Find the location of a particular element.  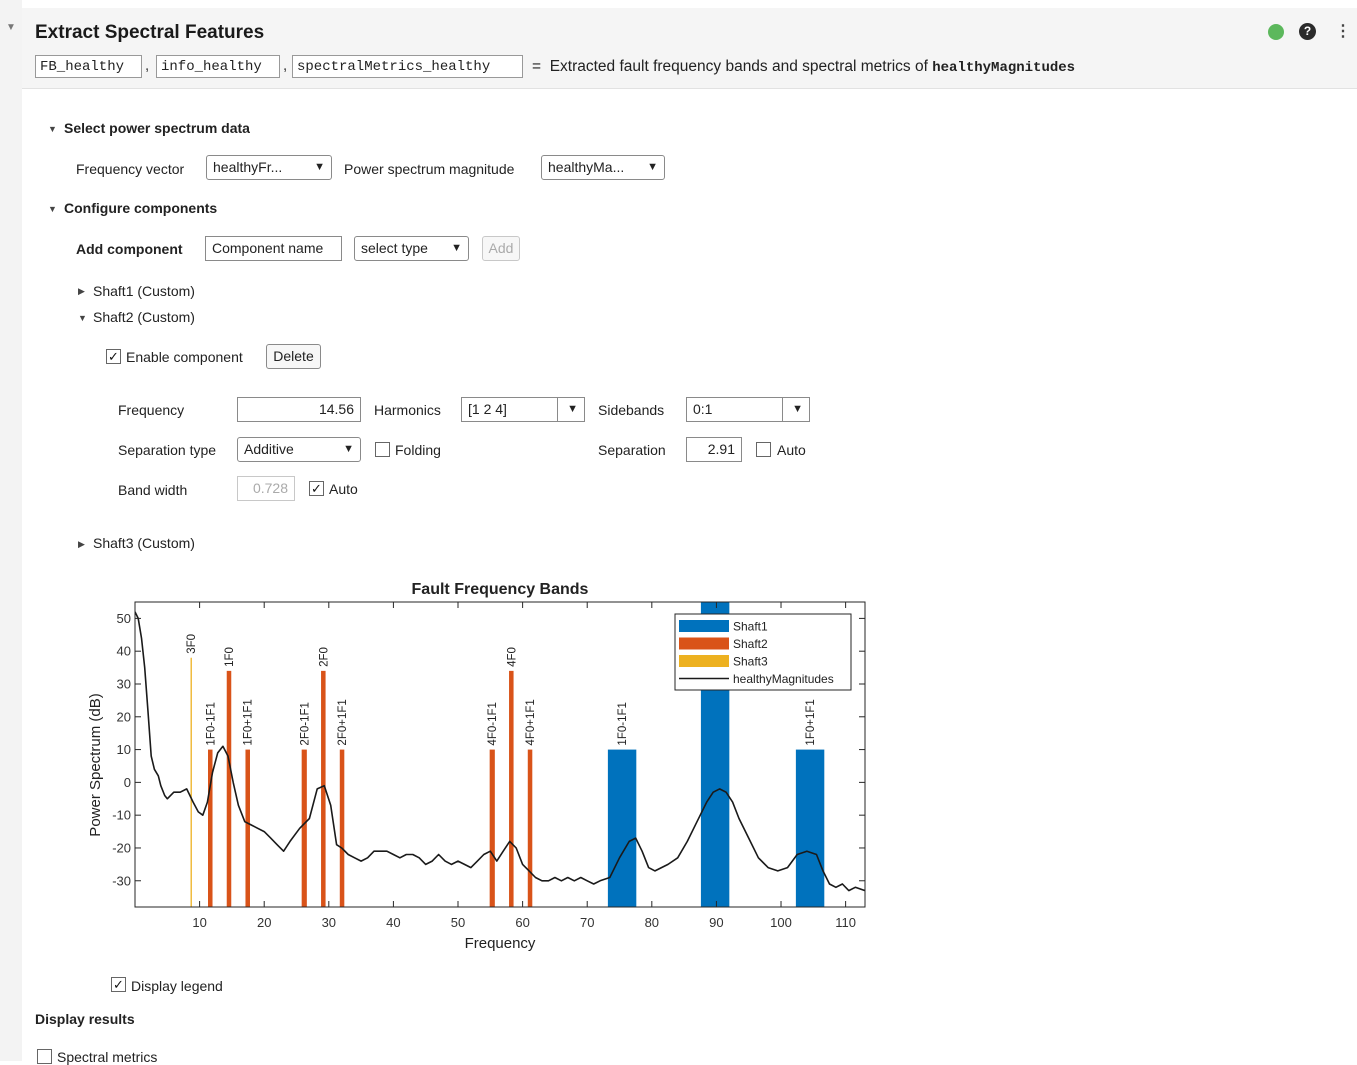

separation-auto-label: Auto is located at coordinates (791, 450).